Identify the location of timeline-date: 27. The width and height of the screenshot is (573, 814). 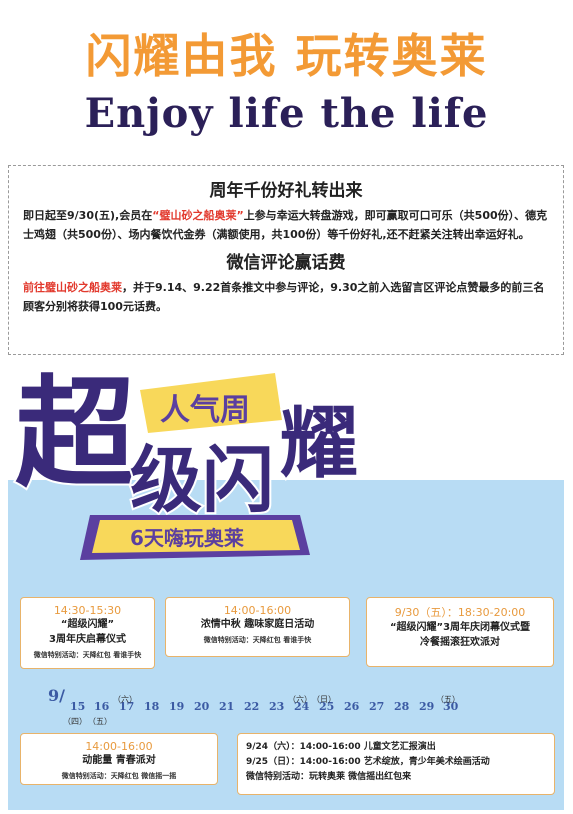
(377, 706).